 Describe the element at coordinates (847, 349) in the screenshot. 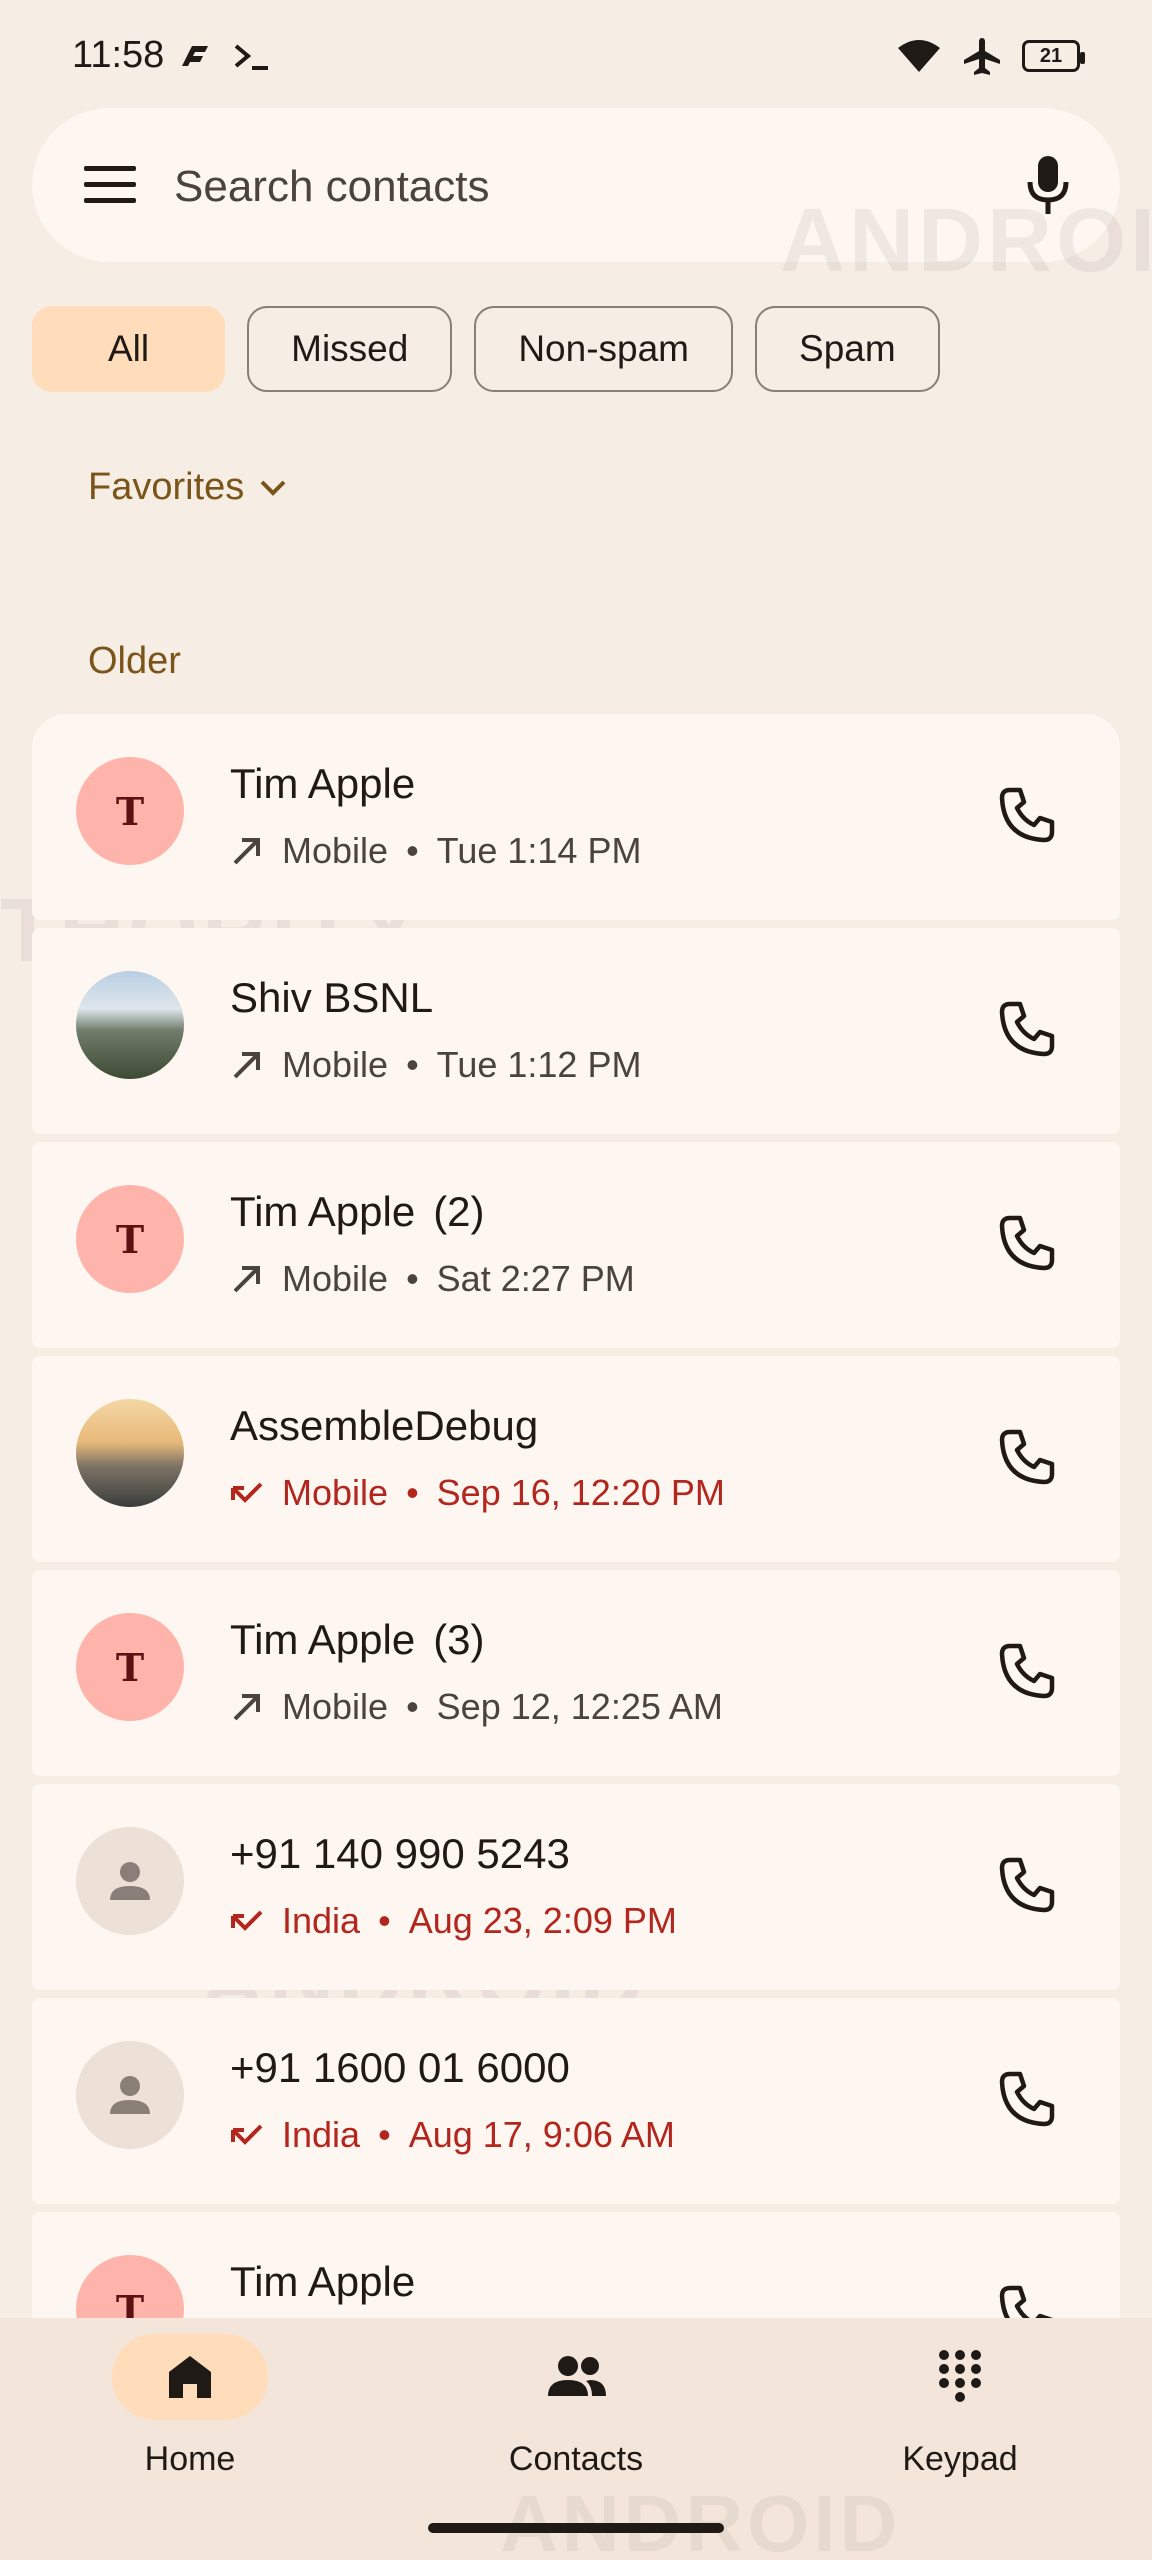

I see `chip-spam: Spam` at that location.